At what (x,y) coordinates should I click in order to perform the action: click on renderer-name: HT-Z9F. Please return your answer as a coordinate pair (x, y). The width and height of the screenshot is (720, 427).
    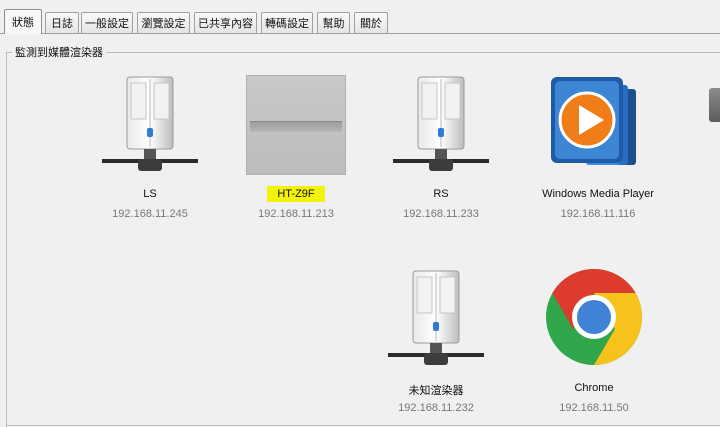
    Looking at the image, I should click on (296, 194).